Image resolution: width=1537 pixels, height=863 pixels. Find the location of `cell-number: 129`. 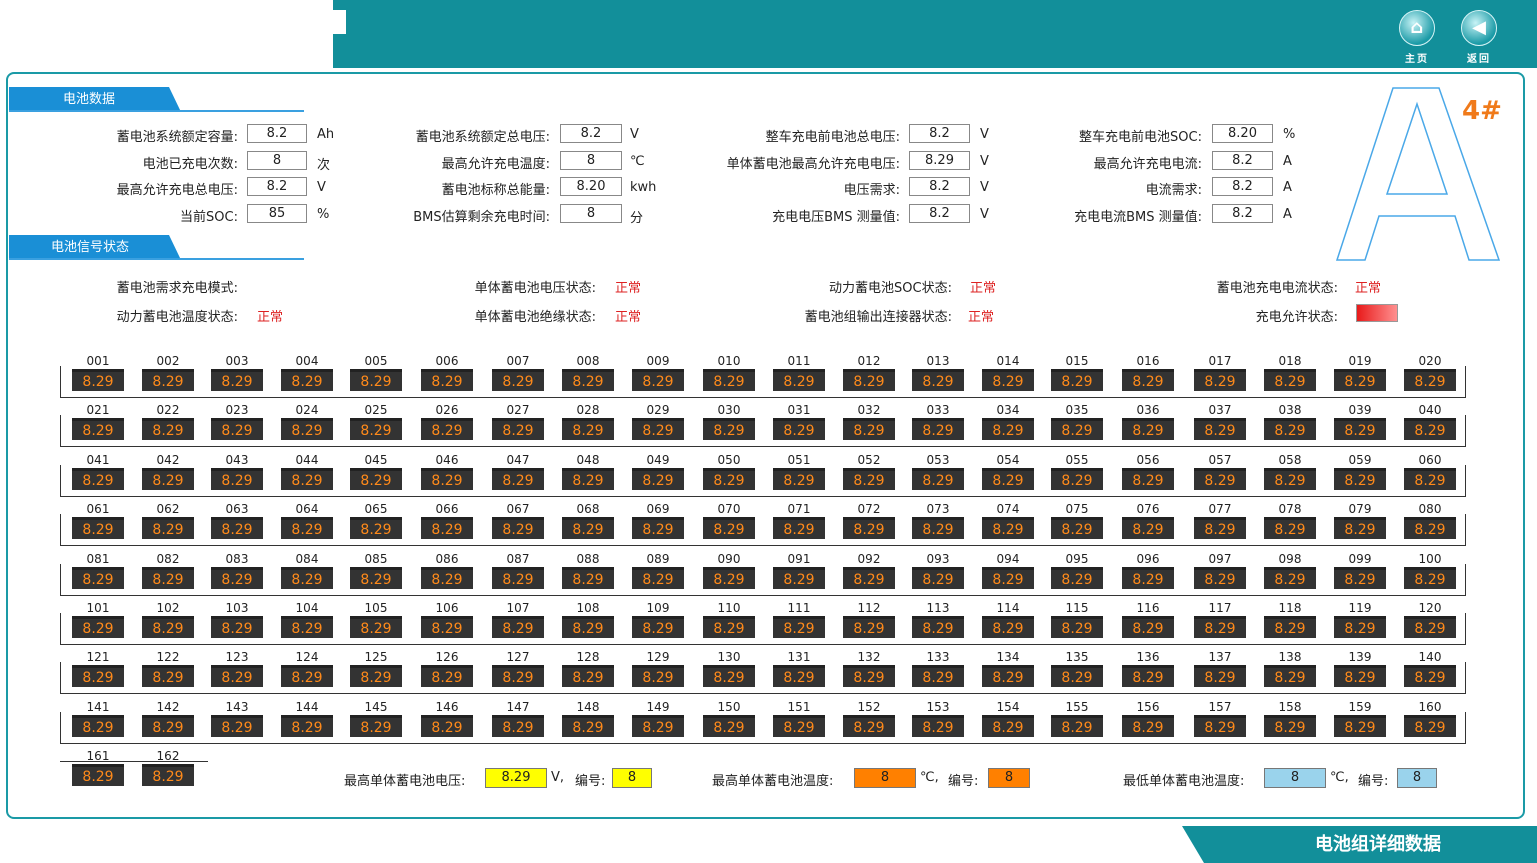

cell-number: 129 is located at coordinates (658, 657).